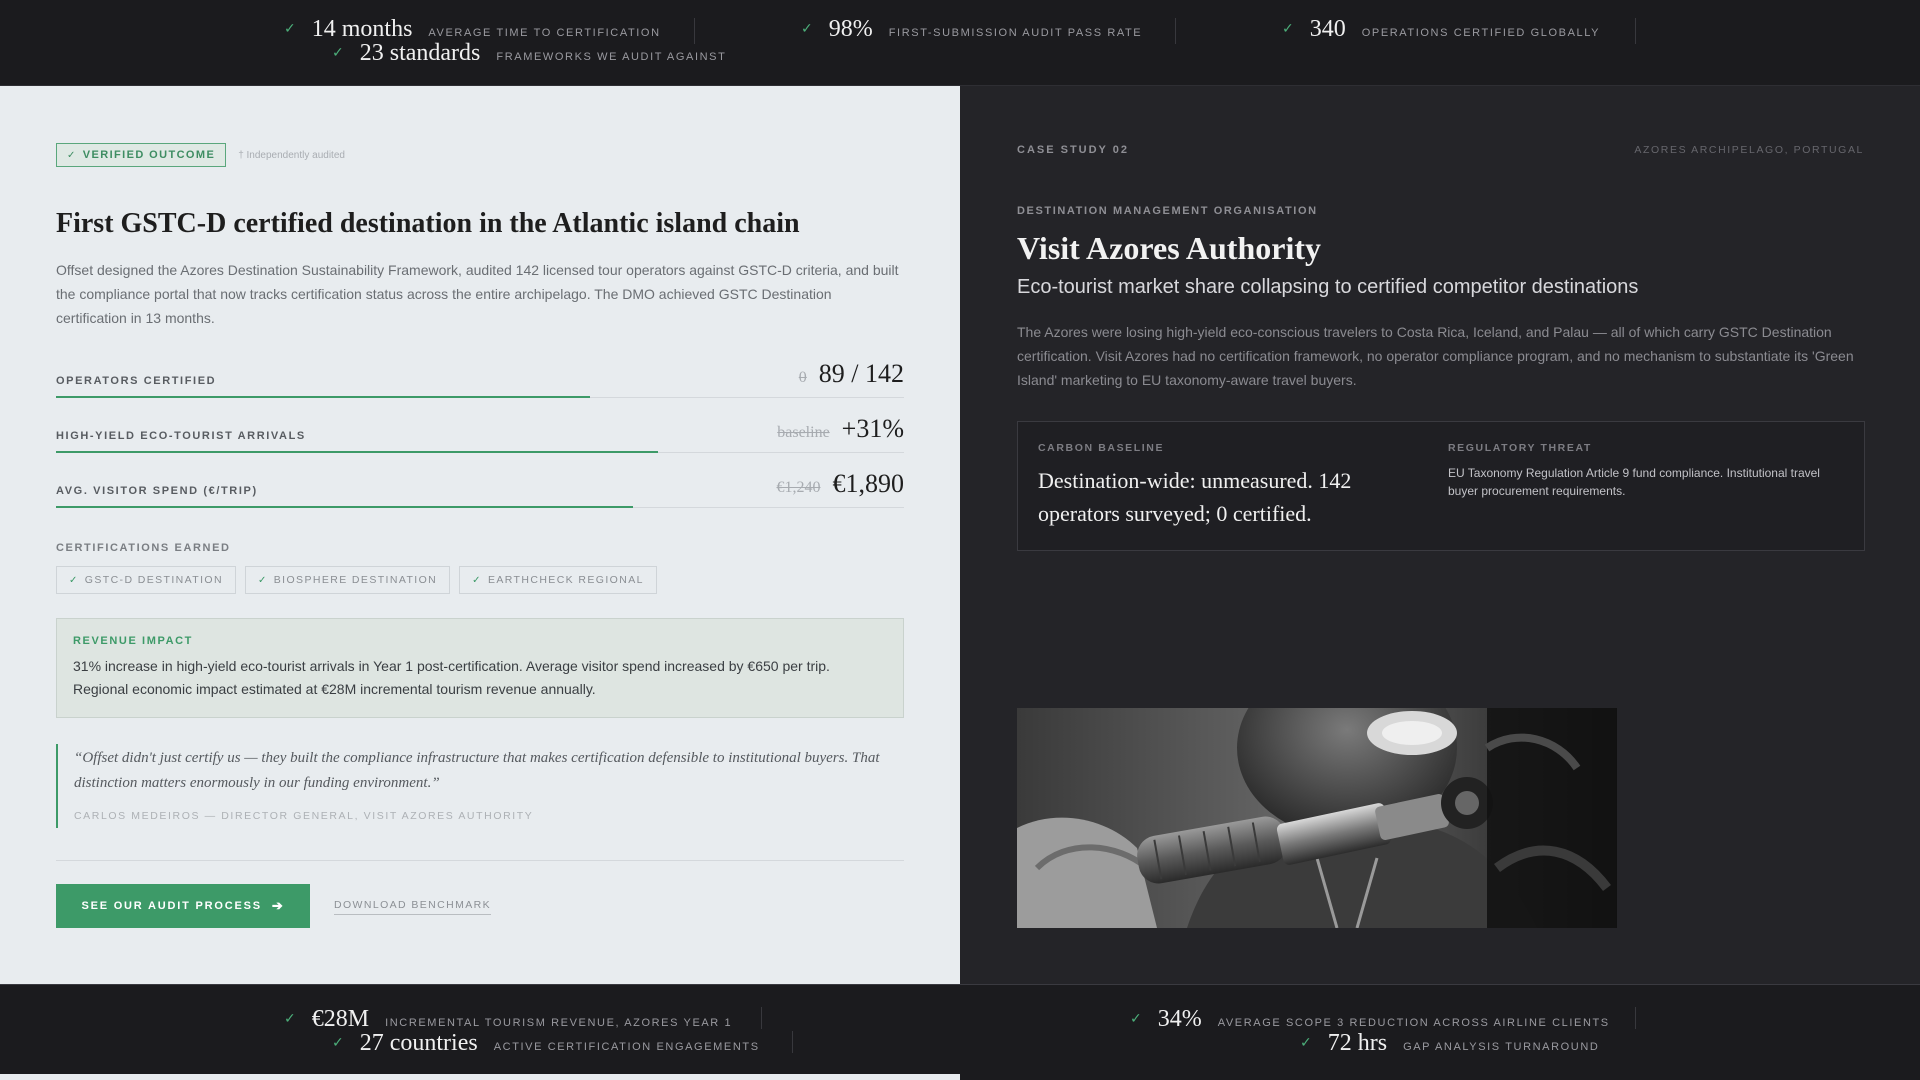  I want to click on chip-label: EARTHCHECK REGIONAL, so click(565, 580).